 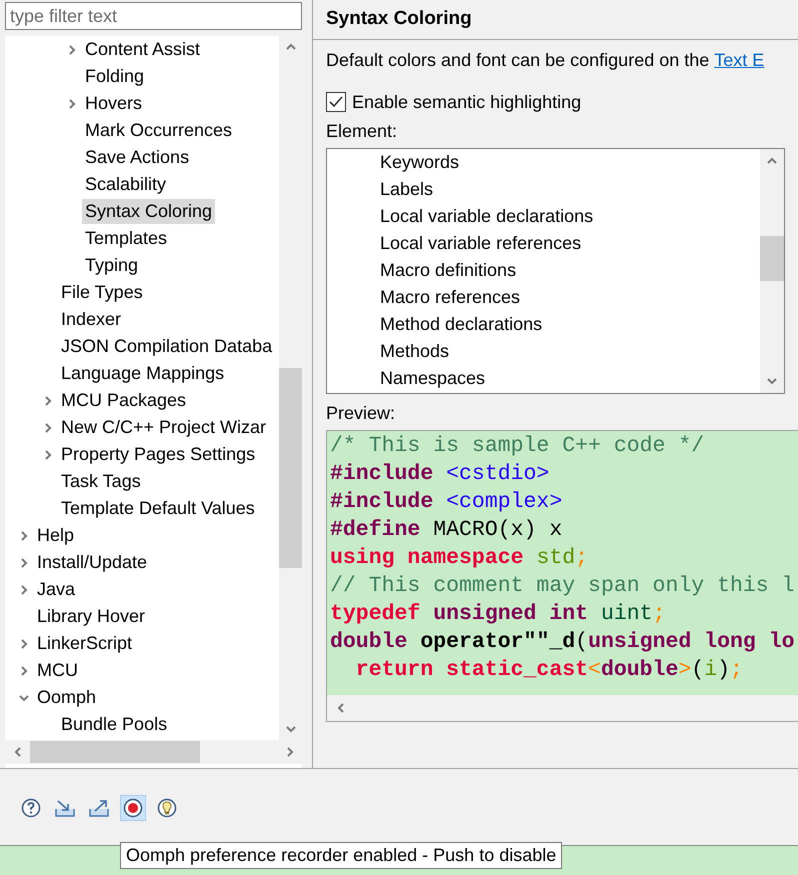 I want to click on code-line: using namespace std;, so click(x=460, y=558).